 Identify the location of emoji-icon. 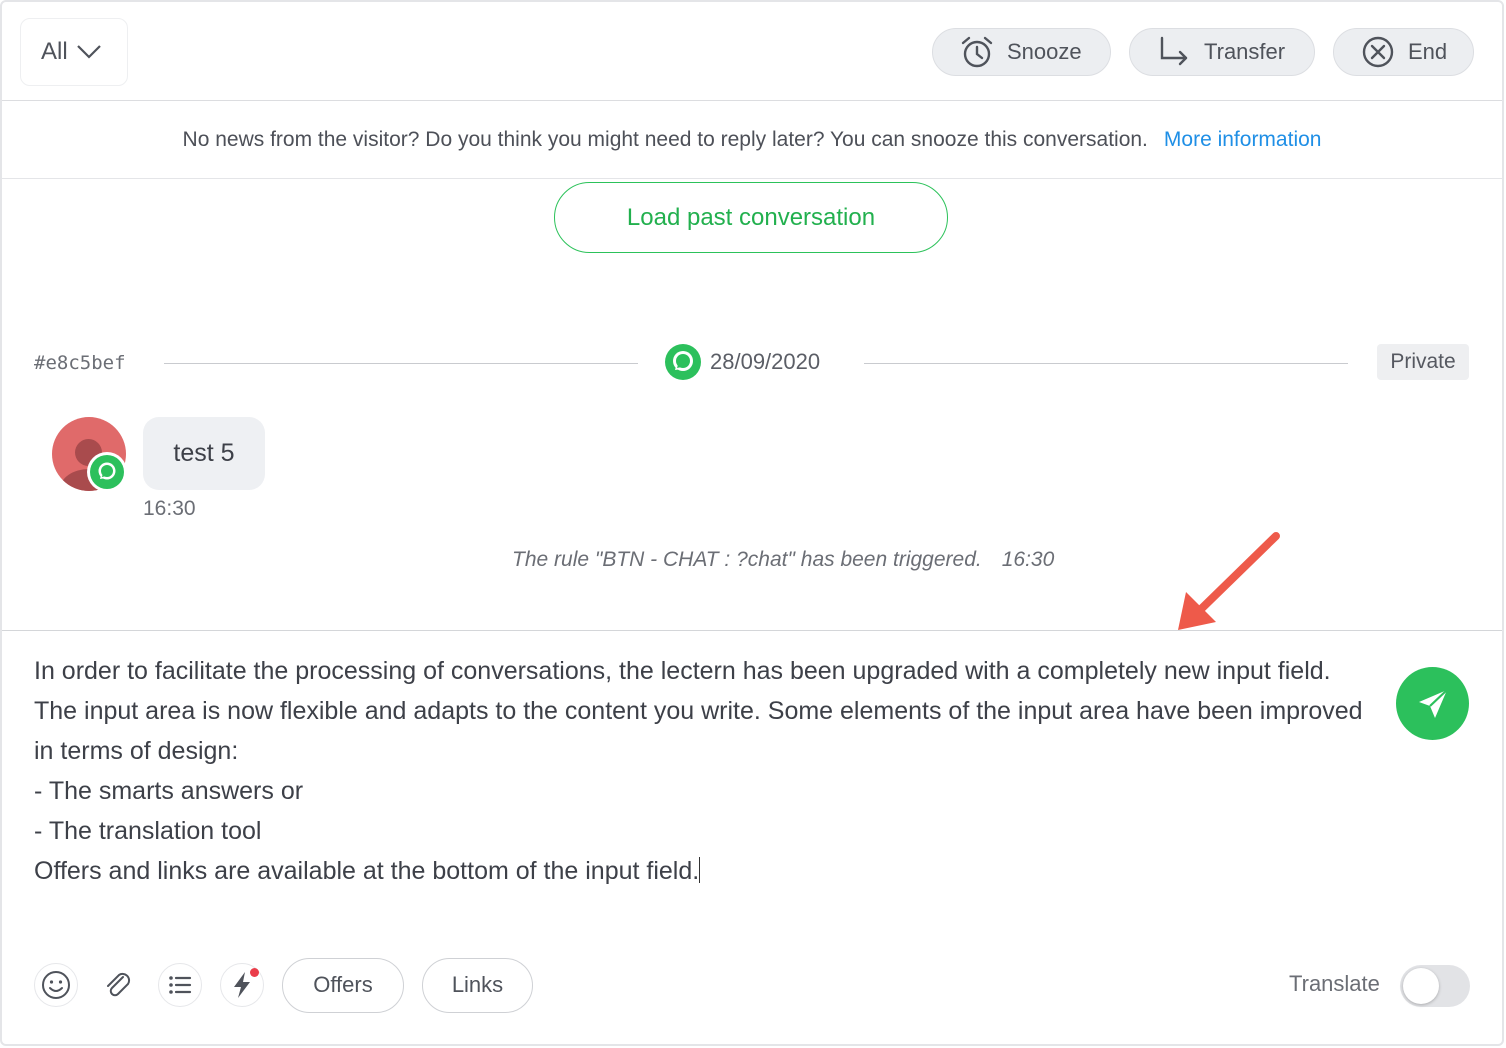
(56, 985).